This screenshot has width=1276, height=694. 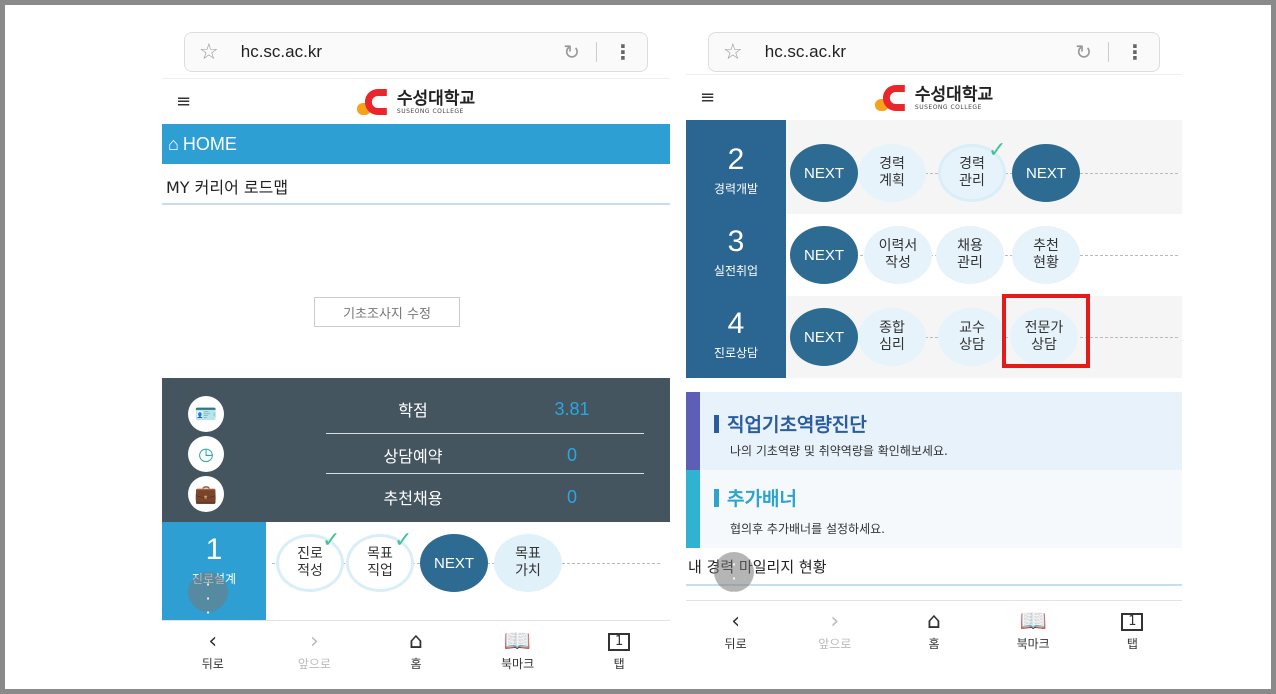 What do you see at coordinates (485, 409) in the screenshot?
I see `stat-row: 학점 3.81` at bounding box center [485, 409].